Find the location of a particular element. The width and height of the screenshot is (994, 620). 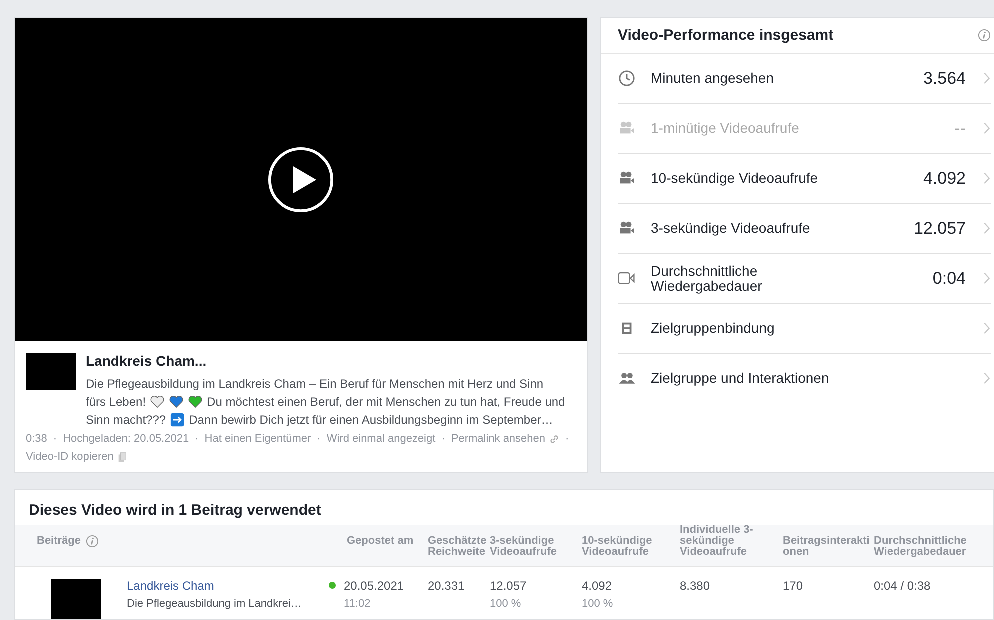

metric-label: Durchschnittliche Wiedergabedauer is located at coordinates (707, 279).